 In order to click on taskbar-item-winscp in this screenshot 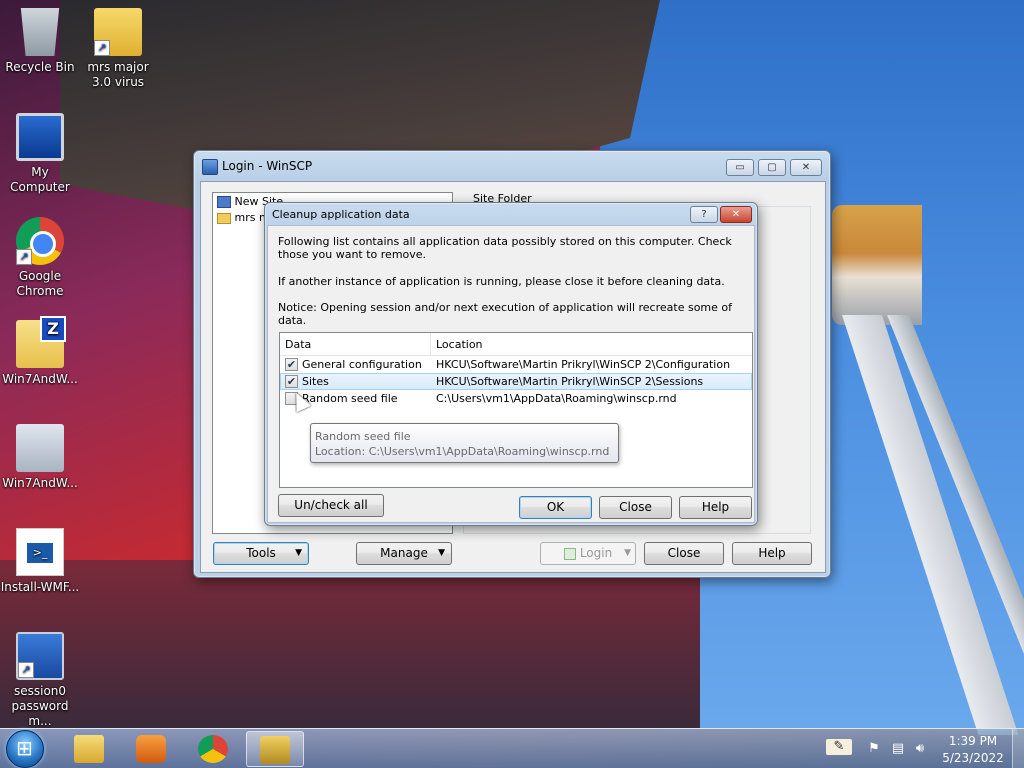, I will do `click(275, 749)`.